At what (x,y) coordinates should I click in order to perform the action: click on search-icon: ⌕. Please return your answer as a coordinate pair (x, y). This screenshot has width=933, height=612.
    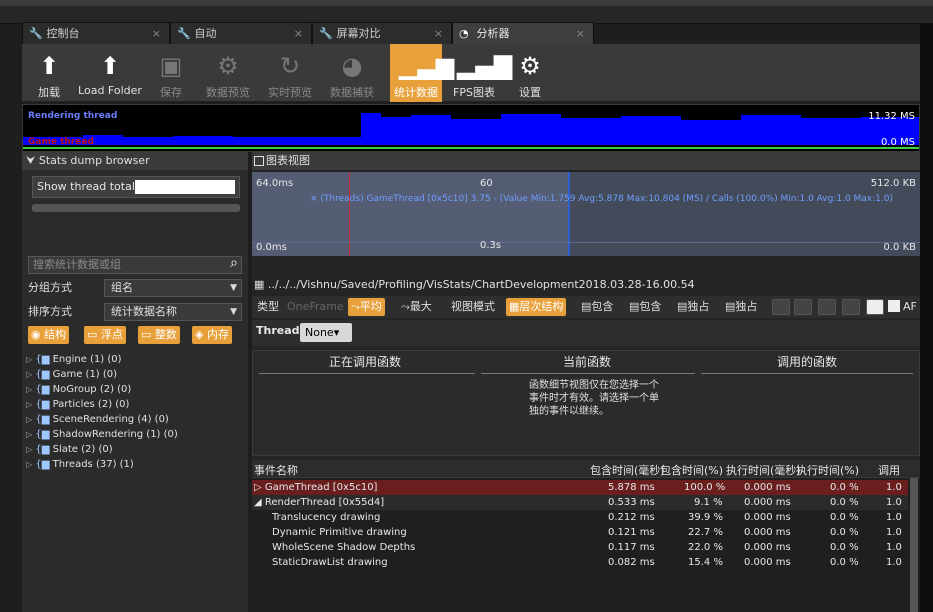
    Looking at the image, I should click on (234, 263).